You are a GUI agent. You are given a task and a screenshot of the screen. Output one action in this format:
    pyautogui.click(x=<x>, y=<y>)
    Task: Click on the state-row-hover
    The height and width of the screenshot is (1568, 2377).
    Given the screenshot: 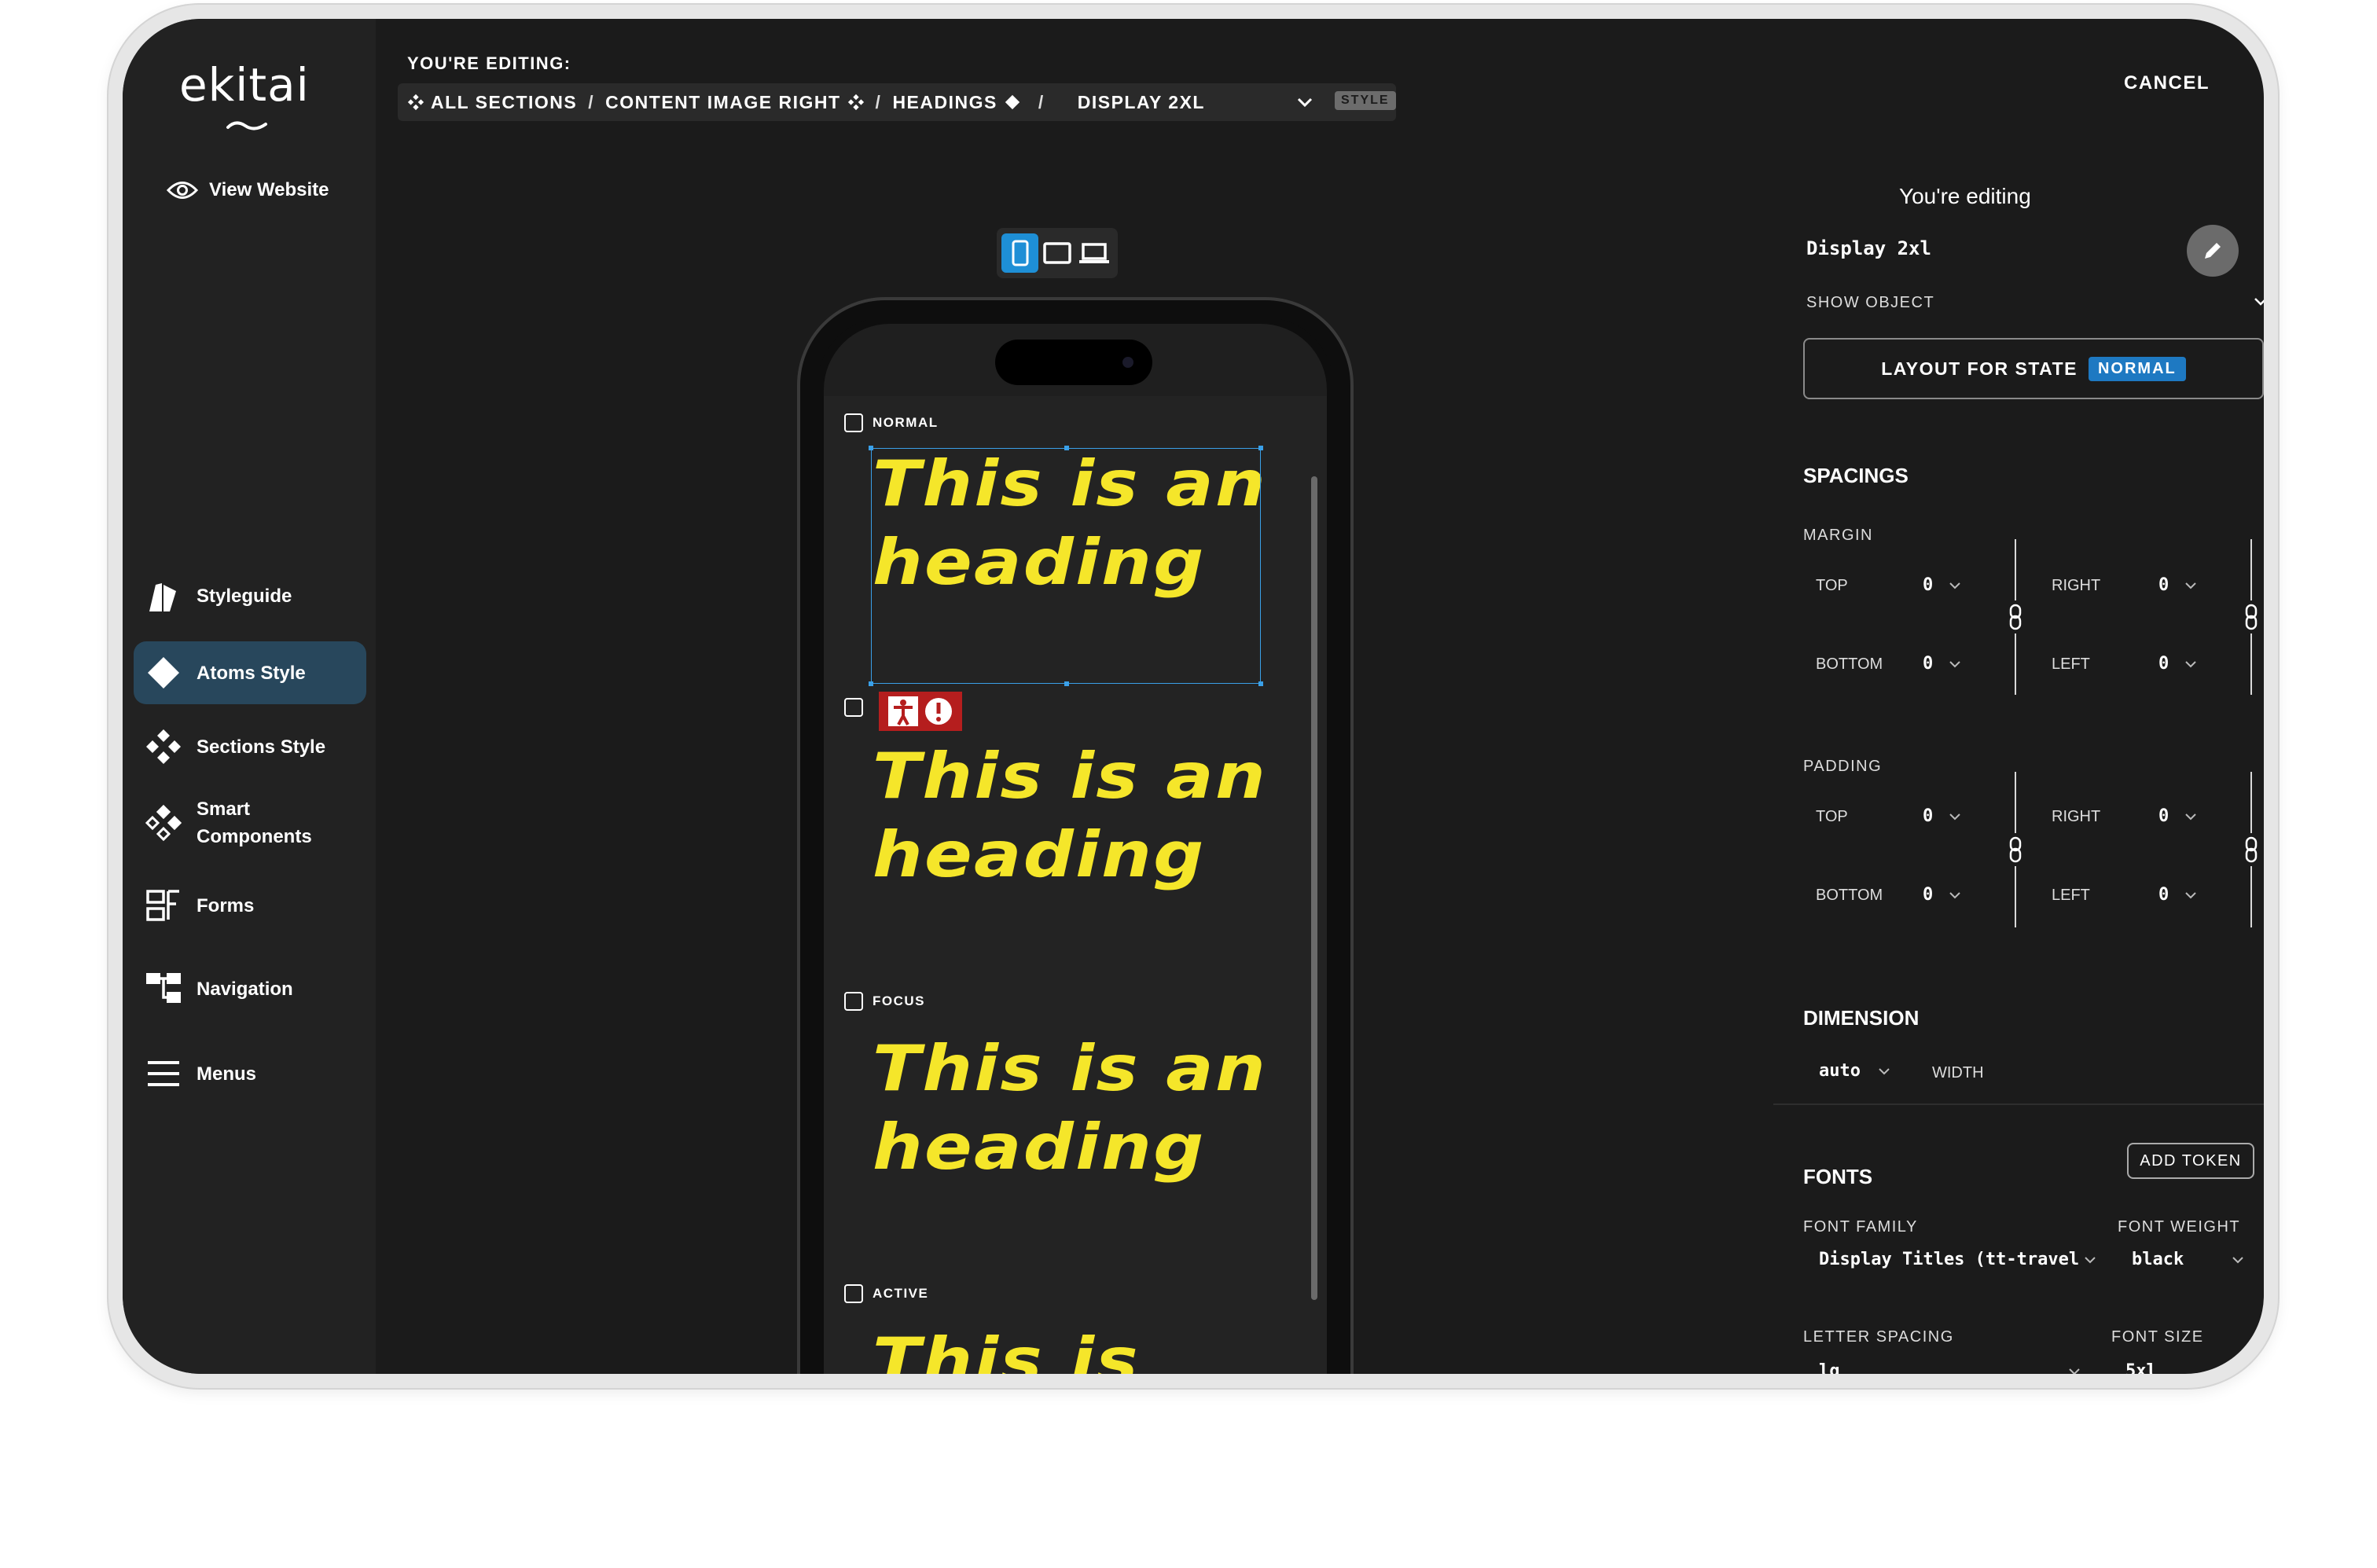 What is the action you would take?
    pyautogui.click(x=858, y=707)
    